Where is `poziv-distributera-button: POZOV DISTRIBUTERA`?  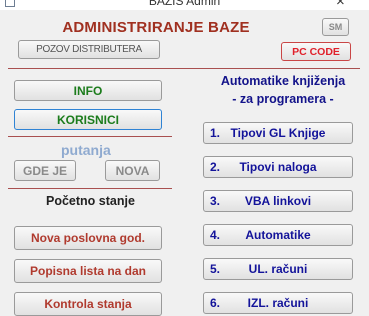
poziv-distributera-button: POZOV DISTRIBUTERA is located at coordinates (89, 49).